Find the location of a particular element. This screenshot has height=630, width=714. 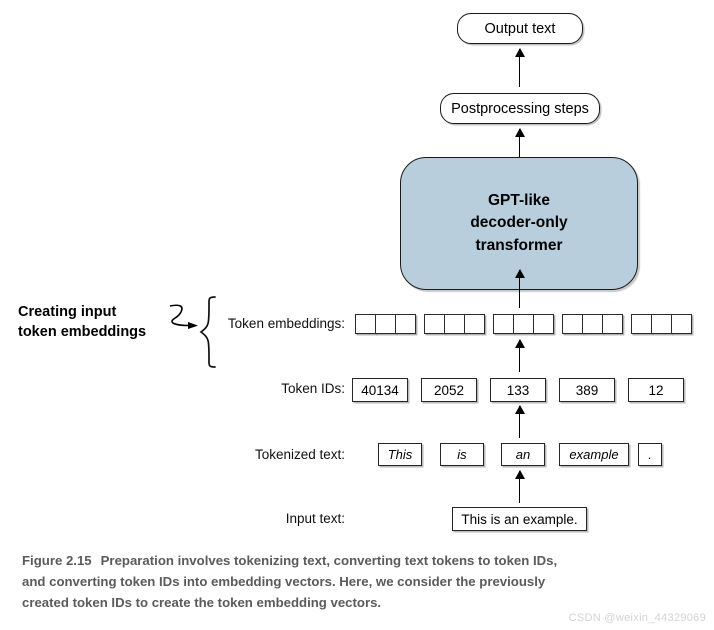

arrow-transformer-to-postprocessing is located at coordinates (520, 143).